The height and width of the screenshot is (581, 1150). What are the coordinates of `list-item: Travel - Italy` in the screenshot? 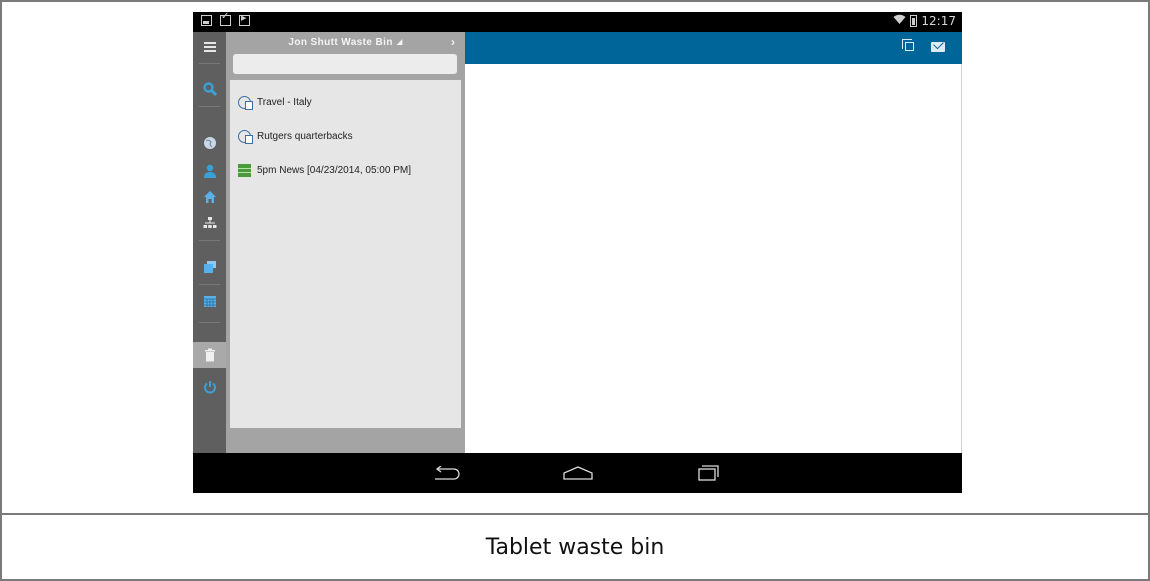 It's located at (345, 102).